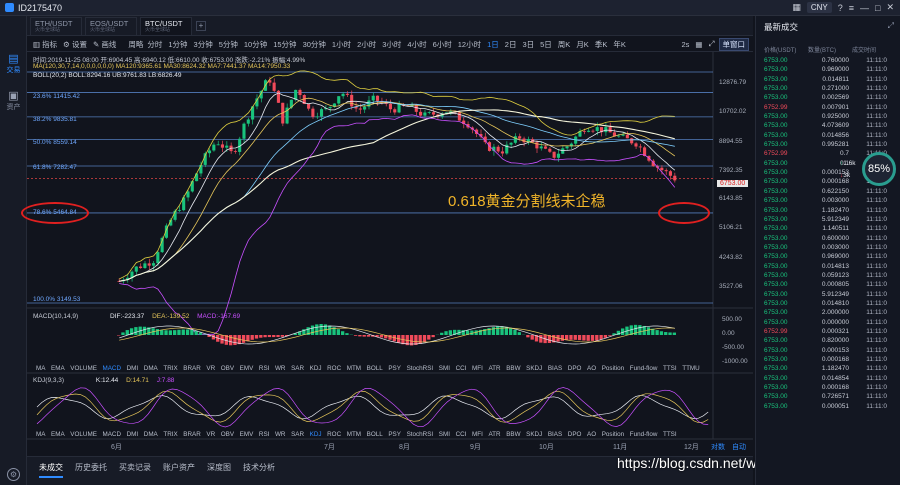 The height and width of the screenshot is (485, 900). I want to click on expand-icon: ⤢, so click(891, 26).